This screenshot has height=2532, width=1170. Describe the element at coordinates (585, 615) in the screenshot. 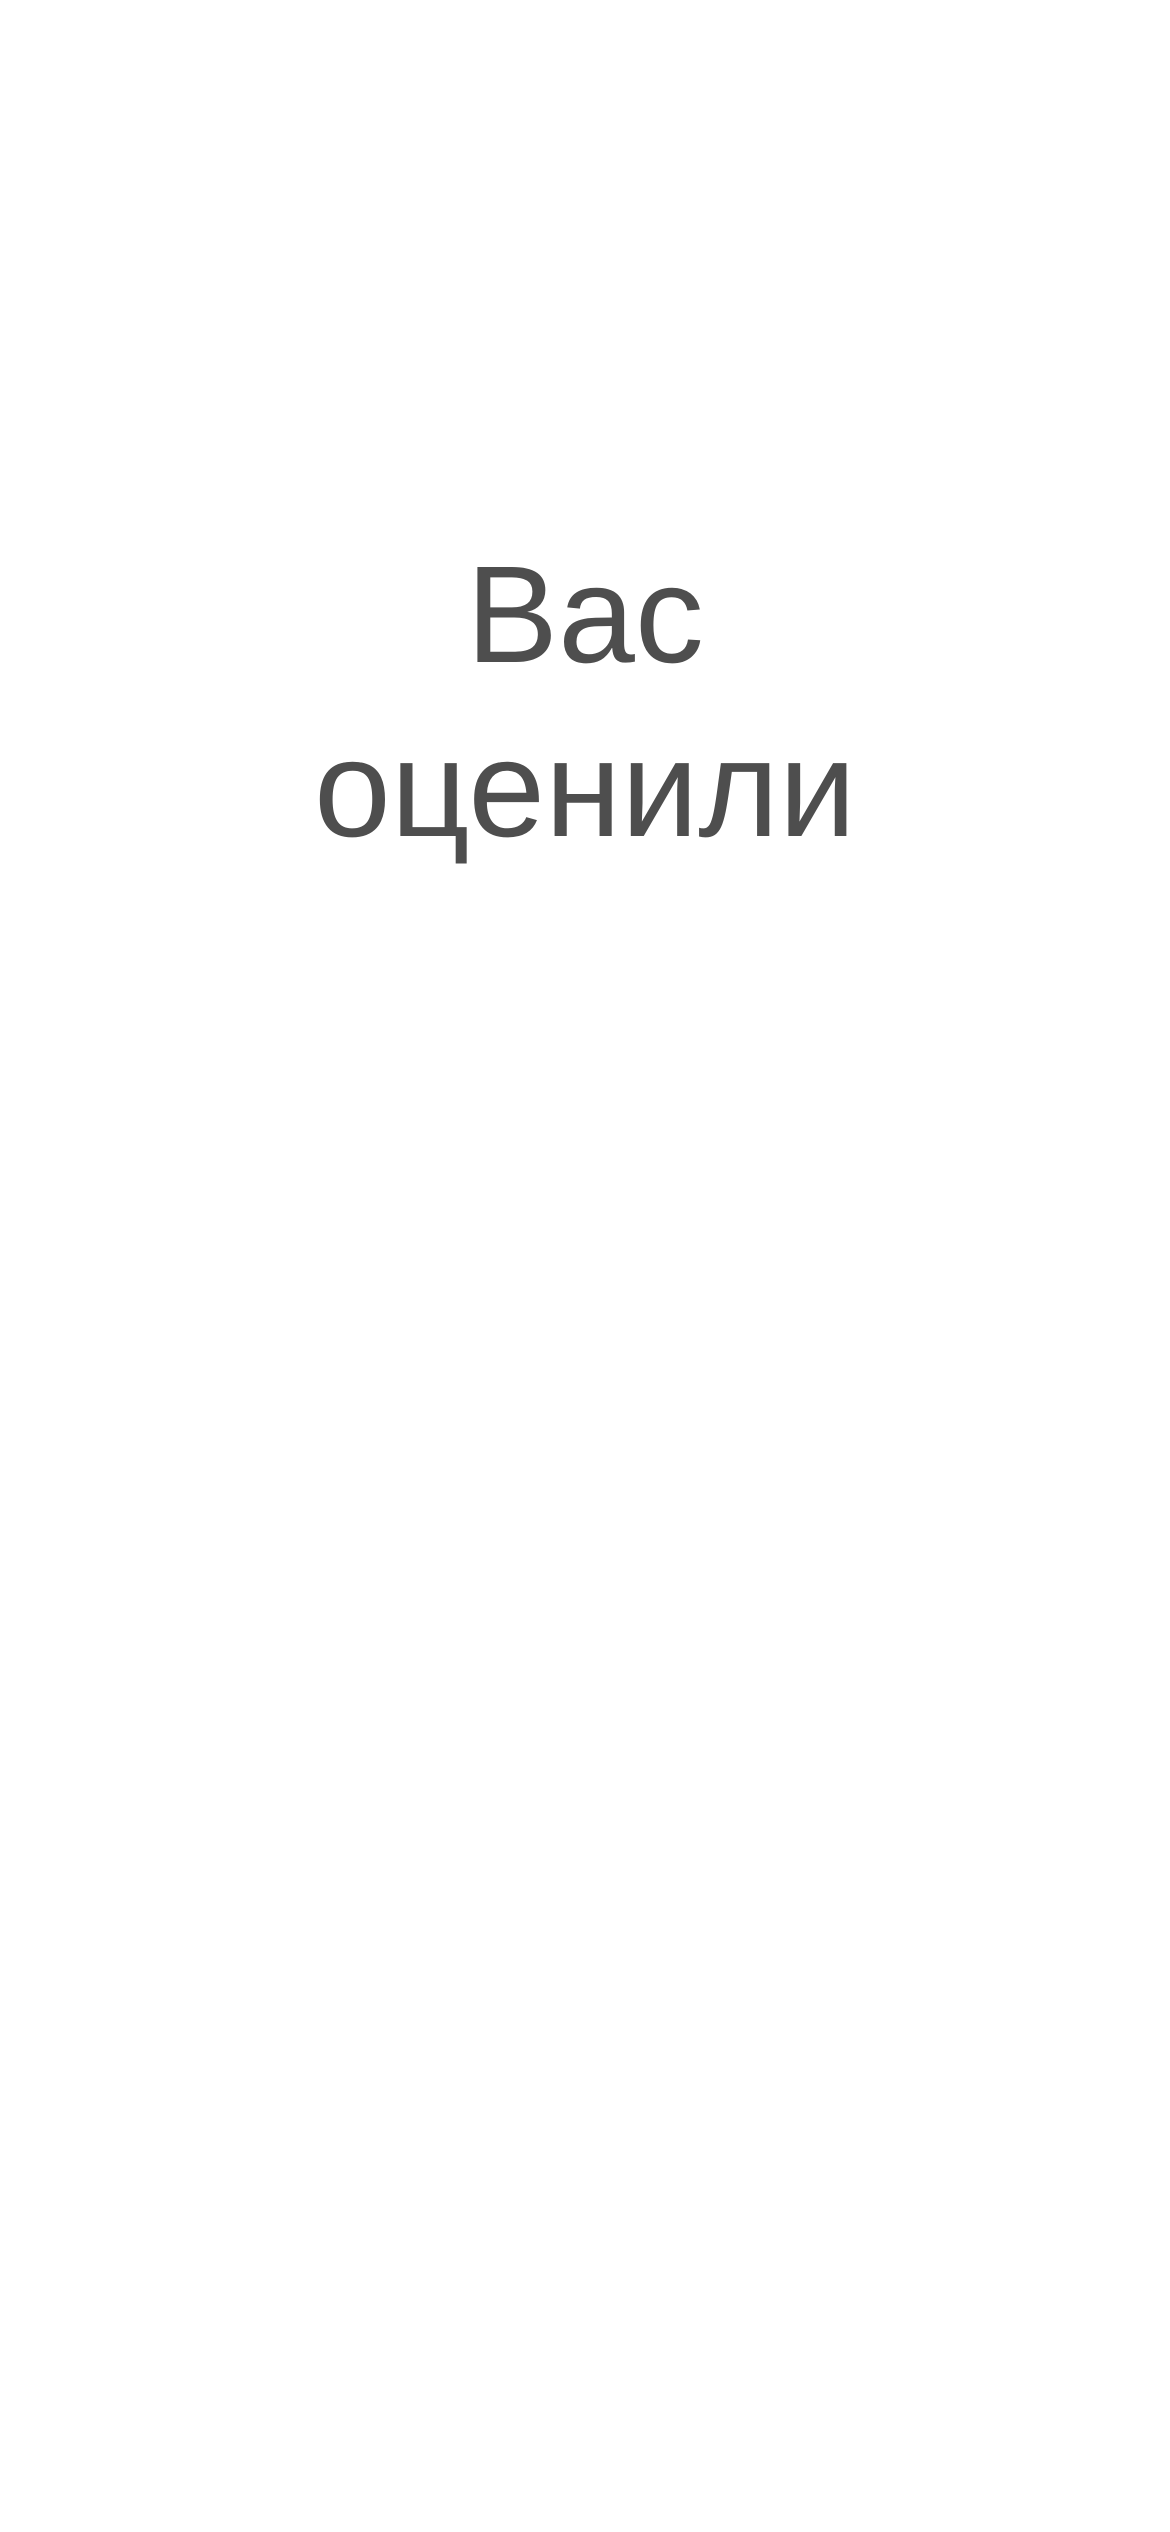

I see `title-line-1: Вас` at that location.